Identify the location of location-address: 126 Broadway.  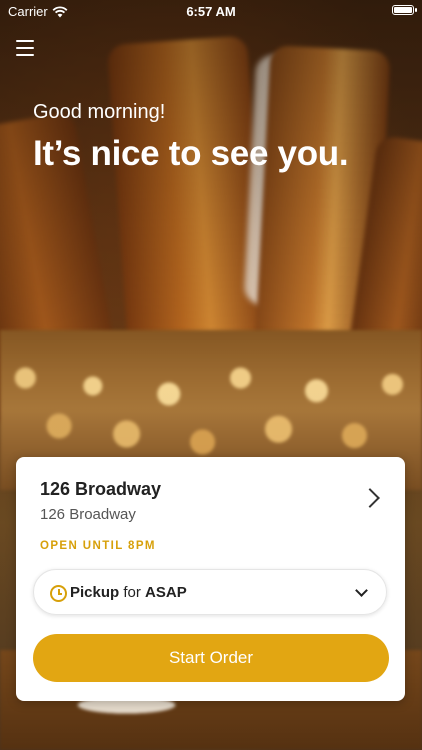
(88, 514).